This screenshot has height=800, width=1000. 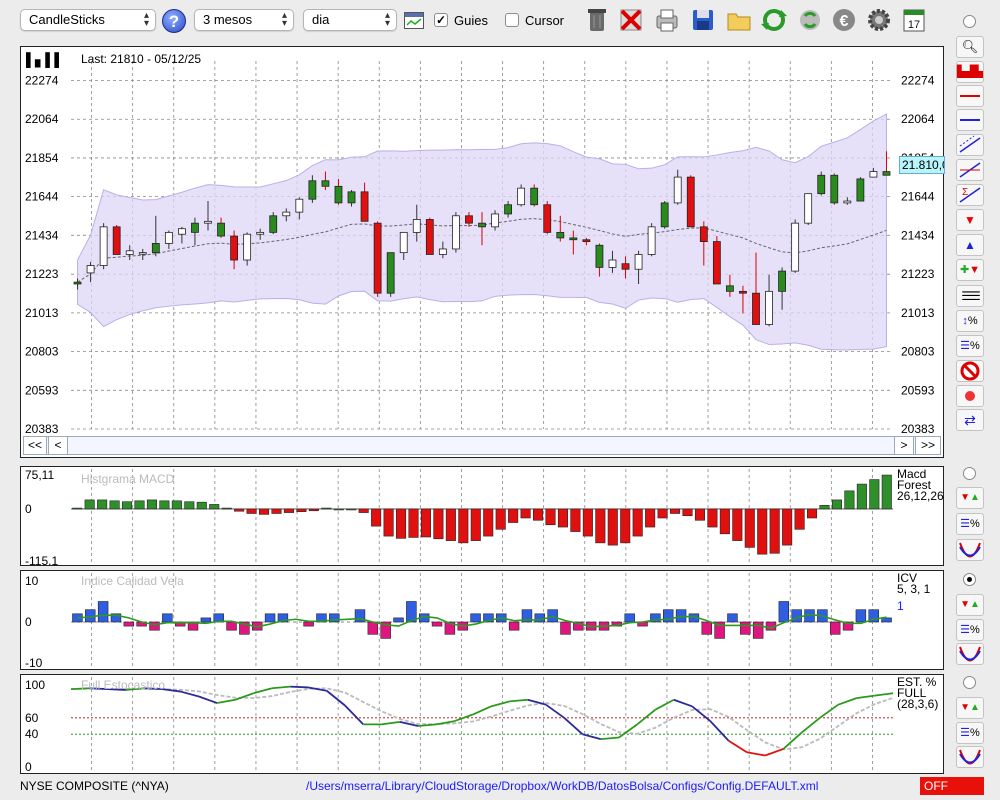 What do you see at coordinates (918, 235) in the screenshot?
I see `y-tick-right: 21434` at bounding box center [918, 235].